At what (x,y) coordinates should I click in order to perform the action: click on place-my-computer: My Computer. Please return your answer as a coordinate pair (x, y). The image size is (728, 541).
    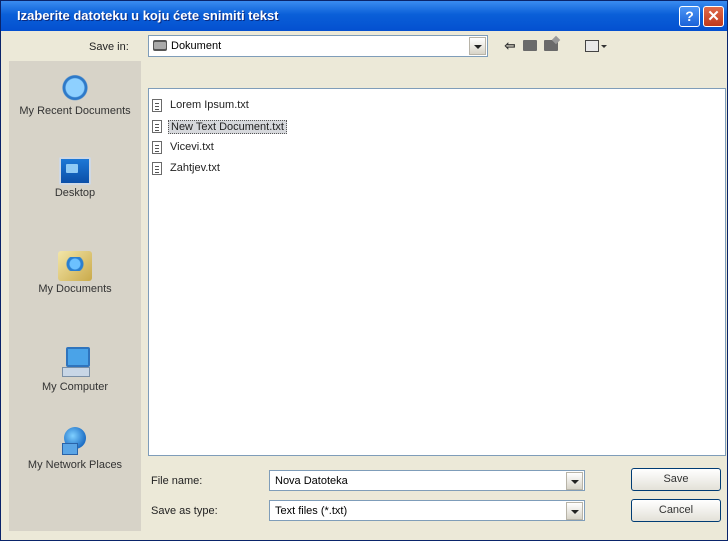
    Looking at the image, I should click on (75, 369).